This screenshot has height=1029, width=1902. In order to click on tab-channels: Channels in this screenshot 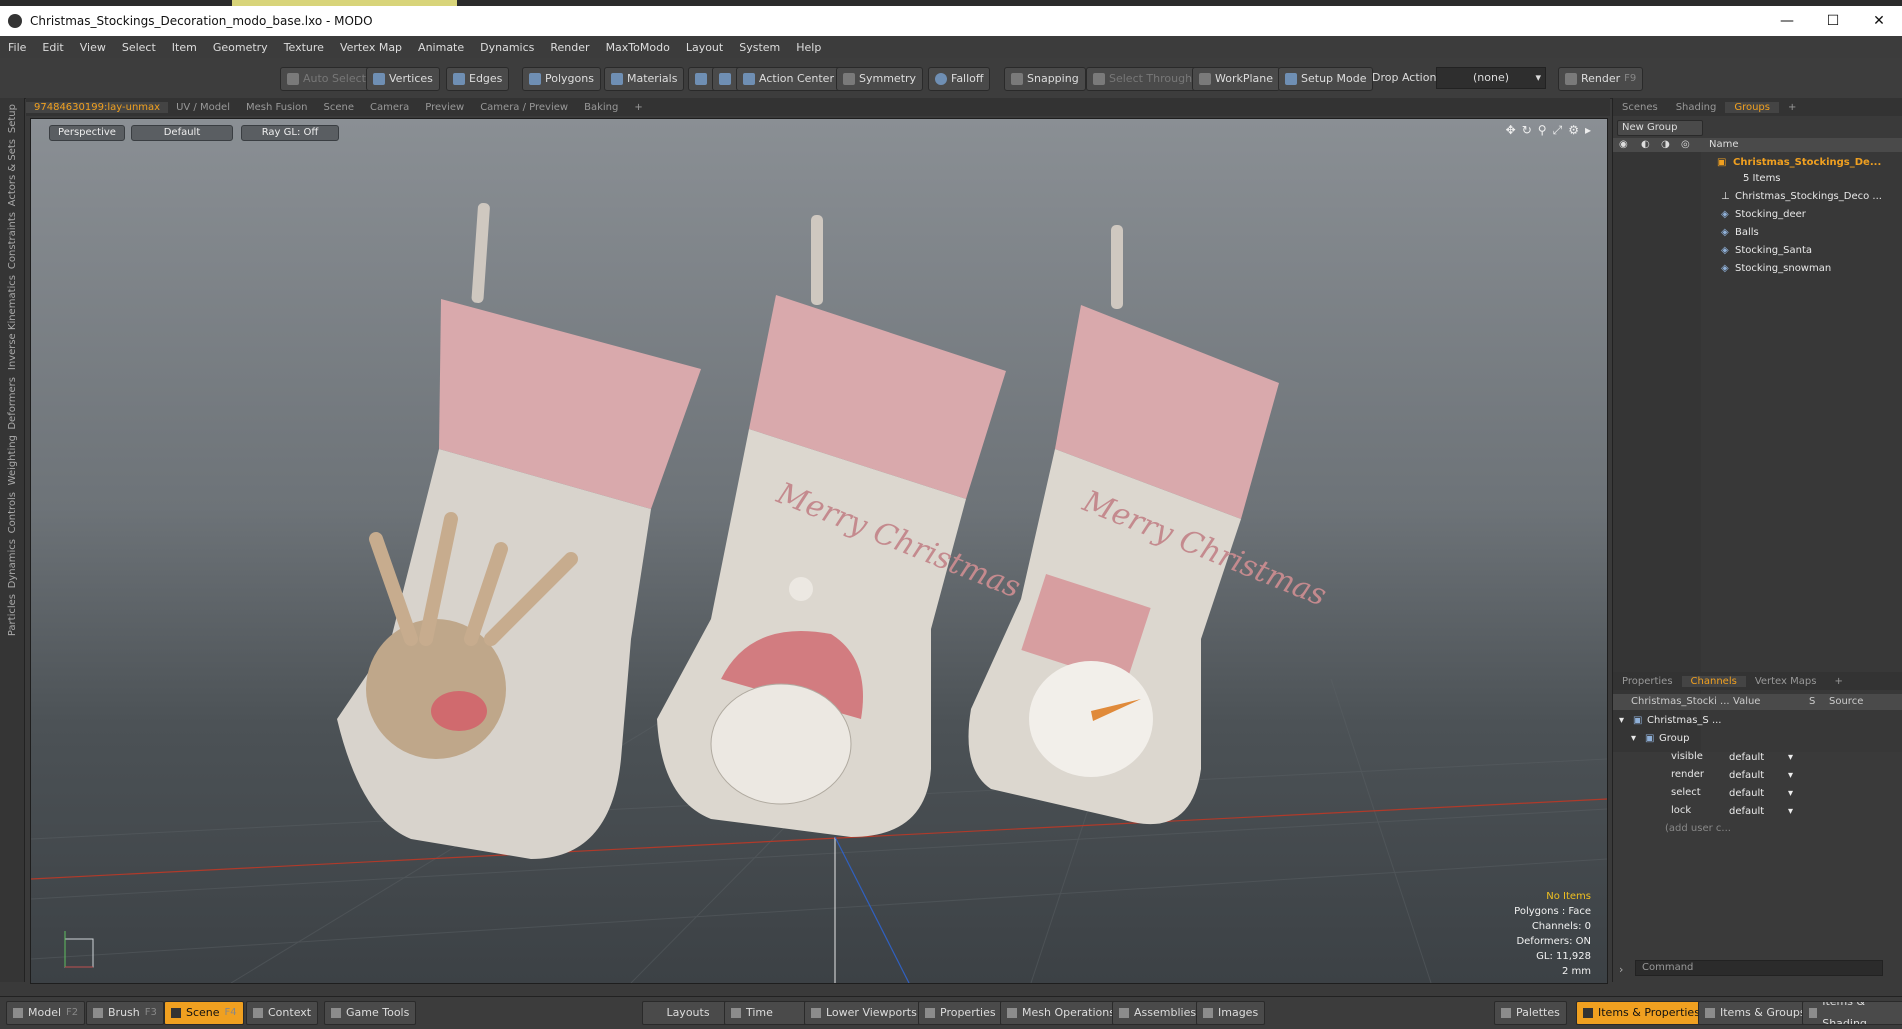, I will do `click(1713, 681)`.